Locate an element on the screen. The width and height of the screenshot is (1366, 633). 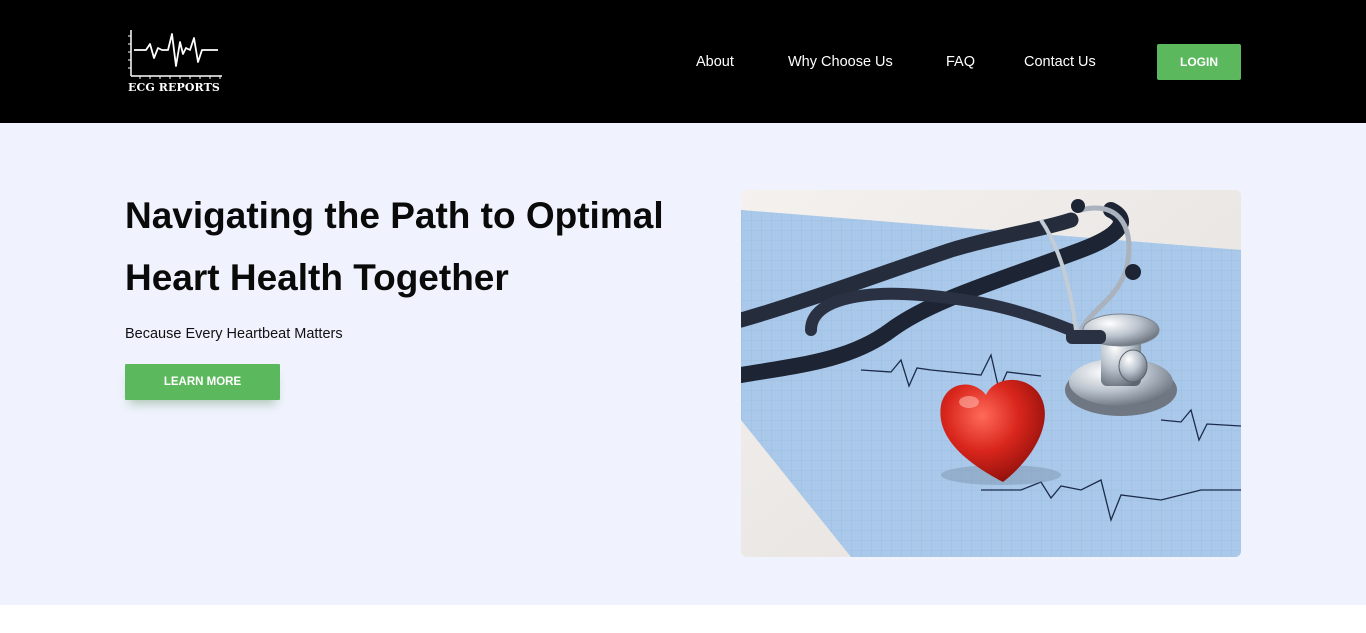
login-button: LOGIN is located at coordinates (1199, 62).